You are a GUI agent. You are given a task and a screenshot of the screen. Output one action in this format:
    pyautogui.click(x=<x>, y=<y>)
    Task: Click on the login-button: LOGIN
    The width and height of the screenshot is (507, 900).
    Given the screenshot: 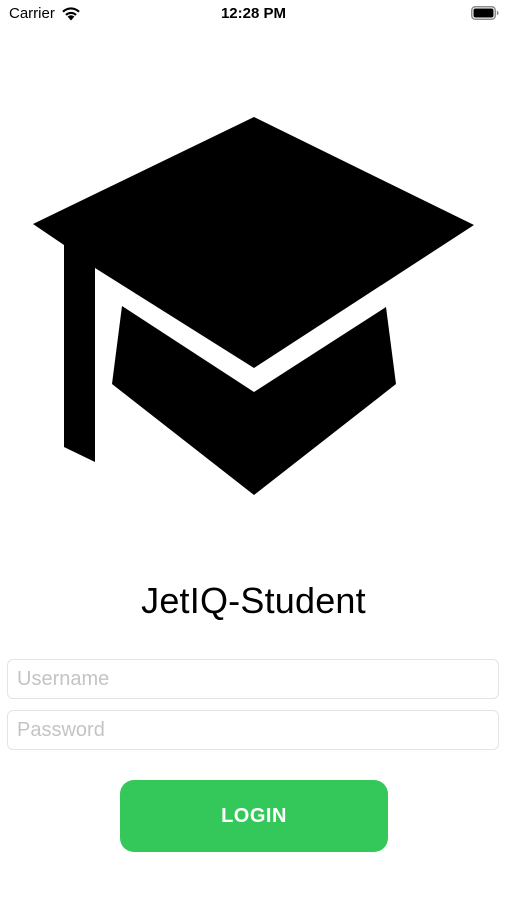 What is the action you would take?
    pyautogui.click(x=254, y=816)
    